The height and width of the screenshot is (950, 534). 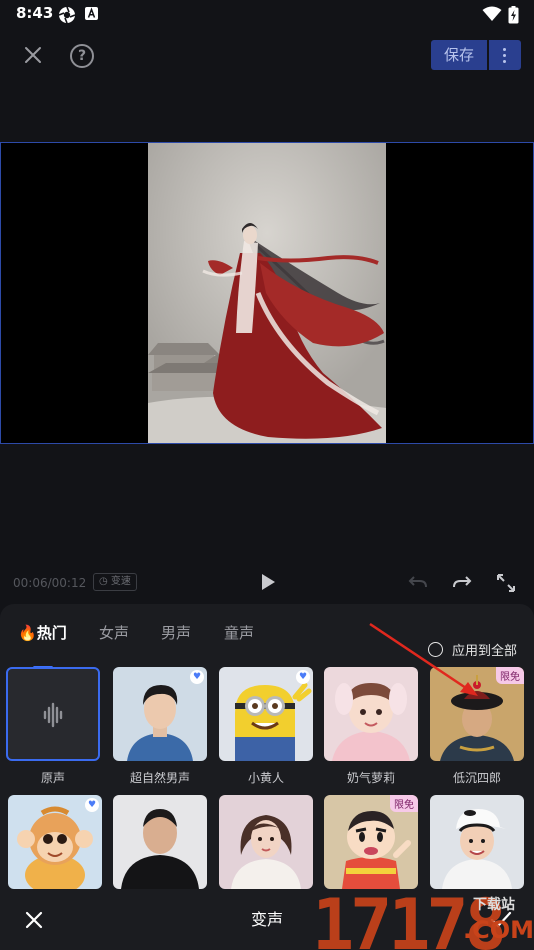 I want to click on tab-male: 男声, so click(x=176, y=632).